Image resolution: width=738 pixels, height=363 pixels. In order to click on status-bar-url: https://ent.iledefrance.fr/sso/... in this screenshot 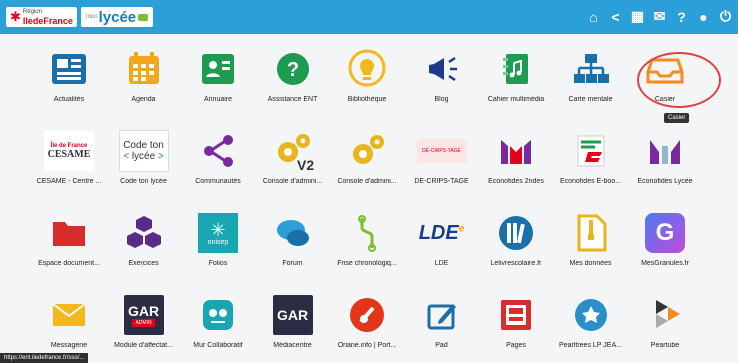, I will do `click(44, 358)`.